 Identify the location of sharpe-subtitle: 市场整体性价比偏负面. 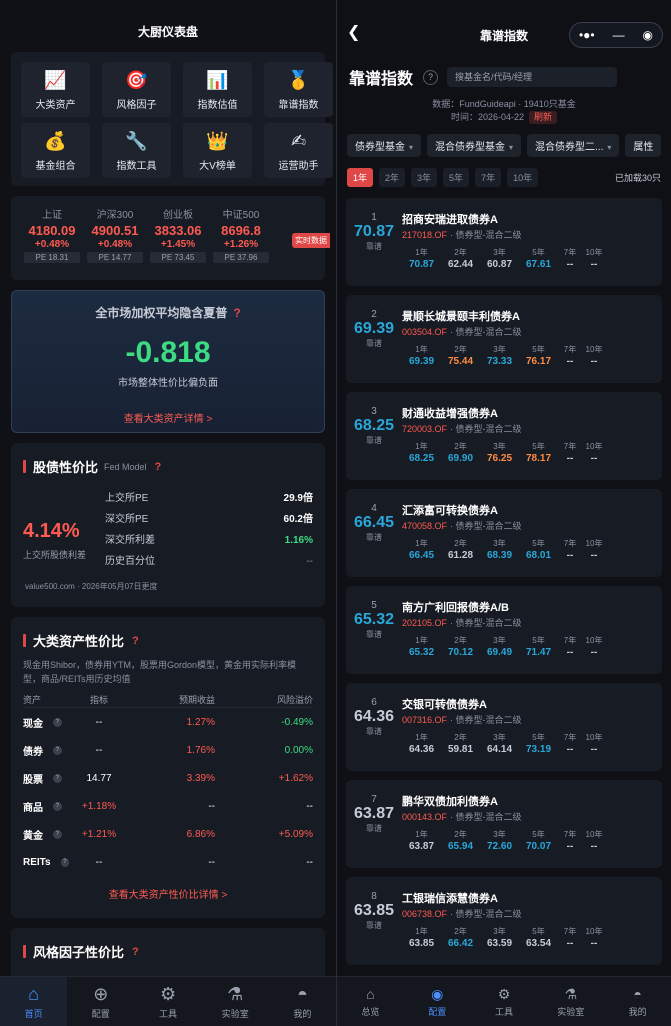
(168, 383).